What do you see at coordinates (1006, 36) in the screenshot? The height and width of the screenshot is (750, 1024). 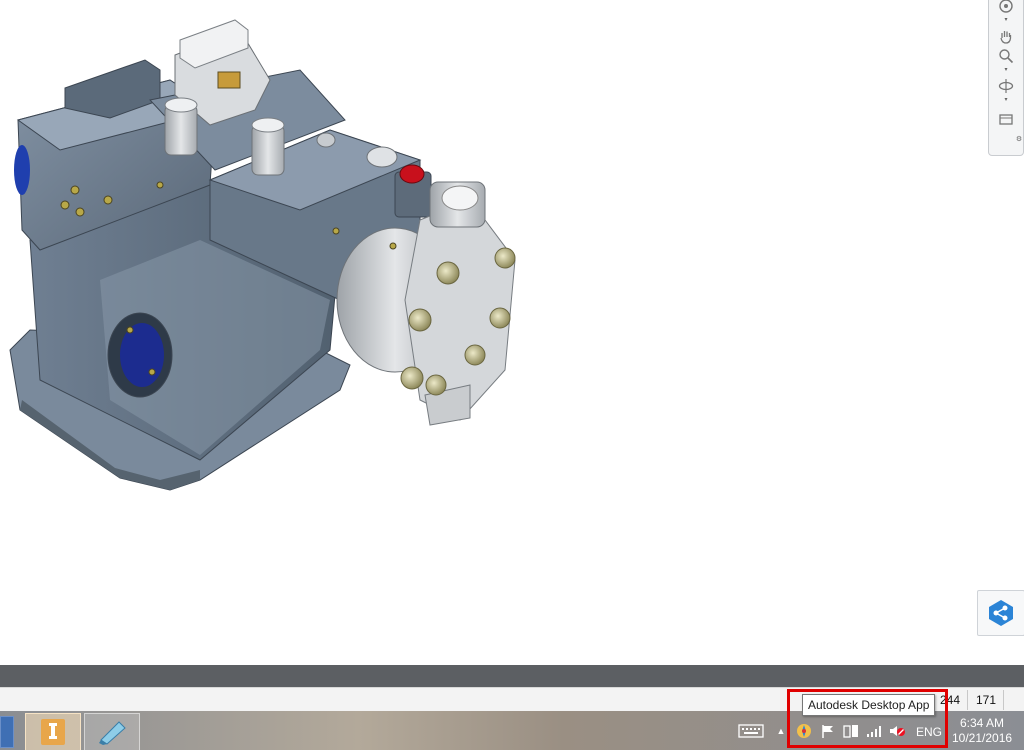 I see `pan-icon` at bounding box center [1006, 36].